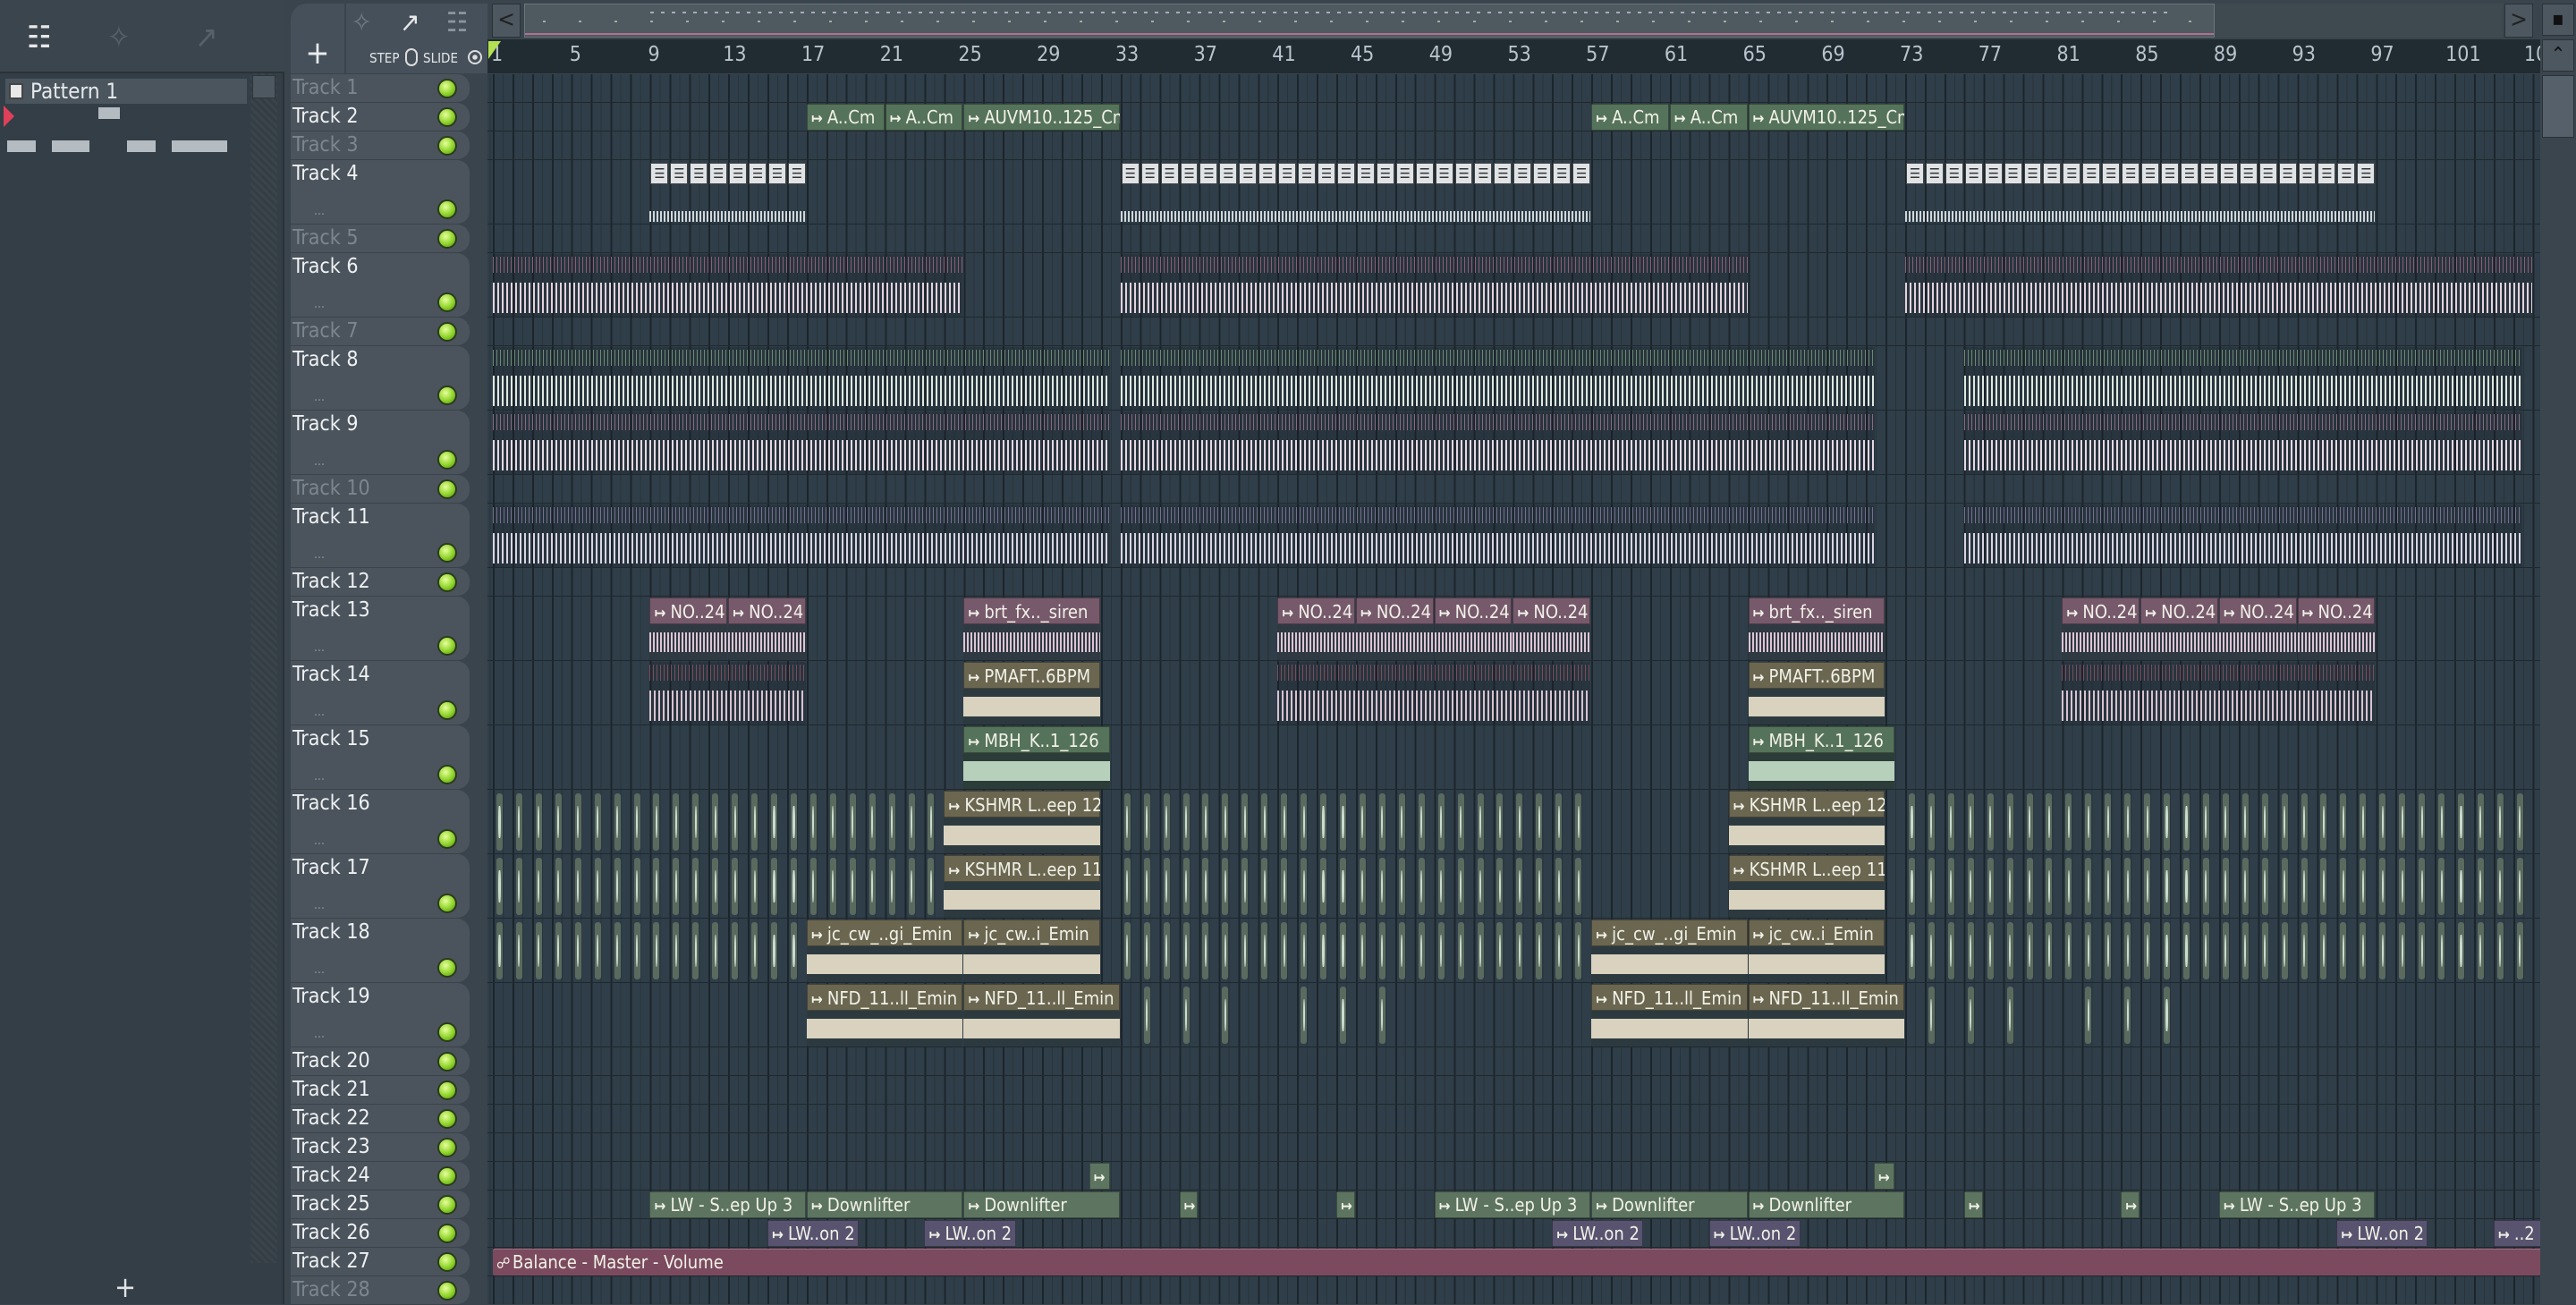 The height and width of the screenshot is (1305, 2576). Describe the element at coordinates (325, 266) in the screenshot. I see `track-name: Track 6` at that location.